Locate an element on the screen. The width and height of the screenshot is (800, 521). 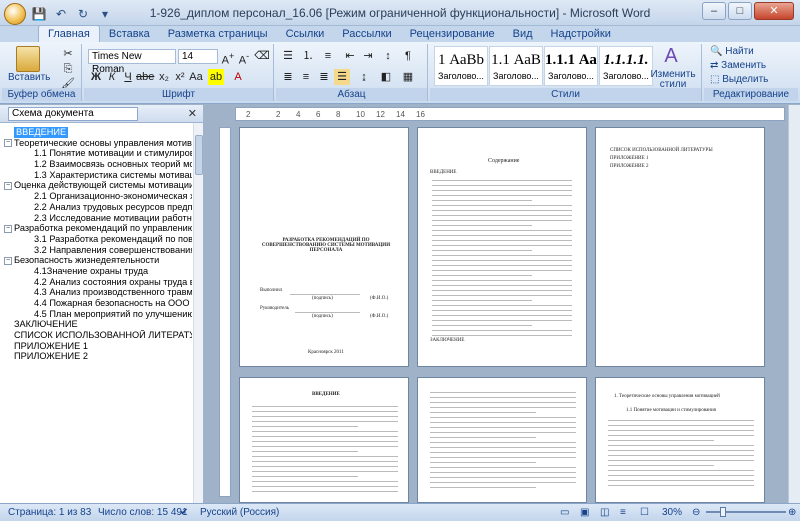
clear-format-icon: ⌫ is located at coordinates (262, 56).